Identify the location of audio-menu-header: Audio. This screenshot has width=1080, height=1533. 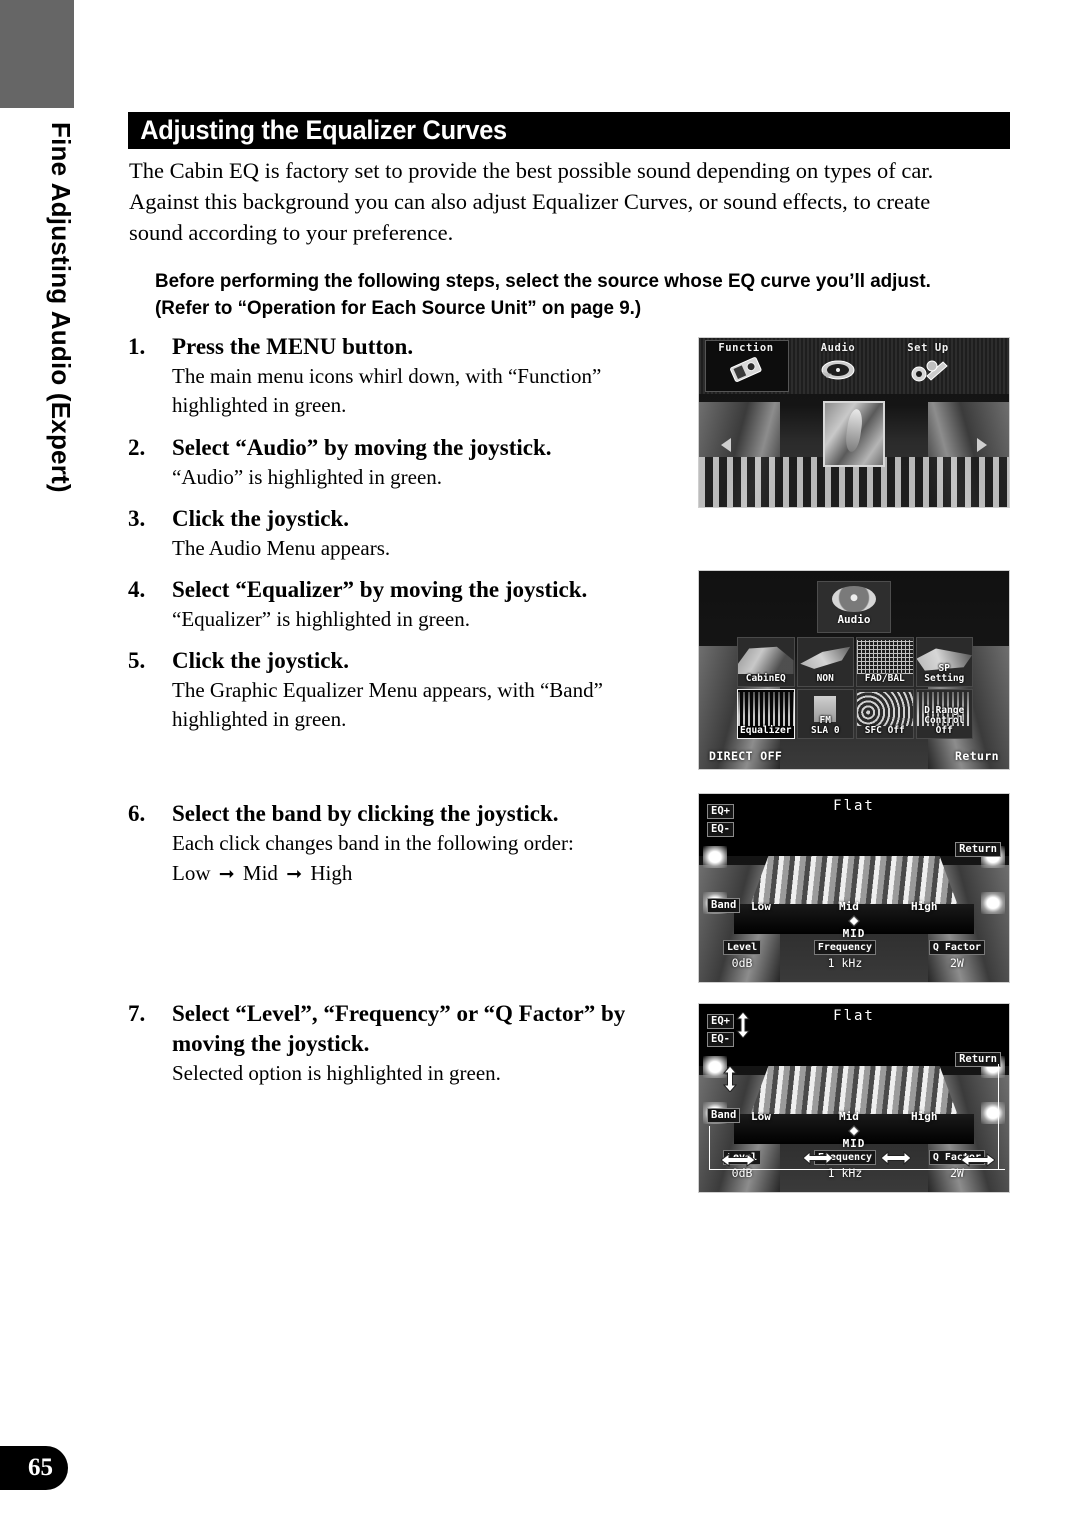
(854, 607).